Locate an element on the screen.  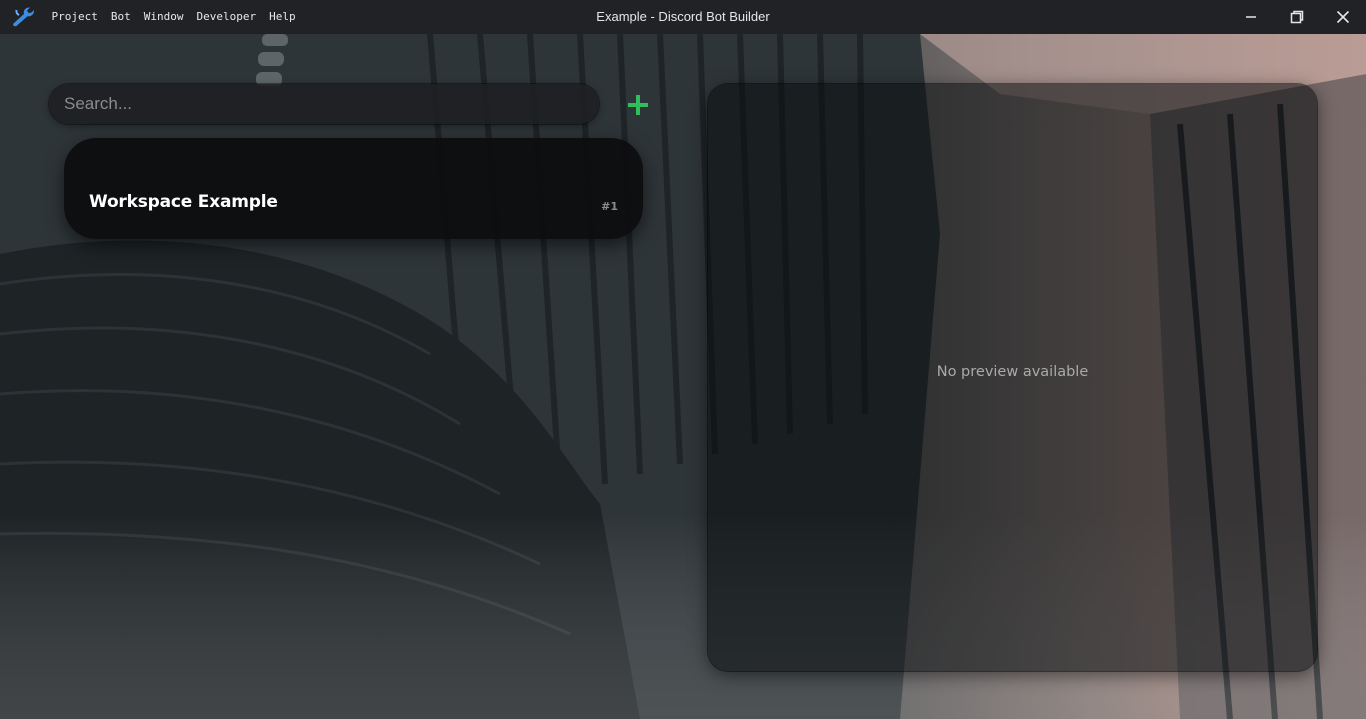
workspace-number: #1 is located at coordinates (609, 206).